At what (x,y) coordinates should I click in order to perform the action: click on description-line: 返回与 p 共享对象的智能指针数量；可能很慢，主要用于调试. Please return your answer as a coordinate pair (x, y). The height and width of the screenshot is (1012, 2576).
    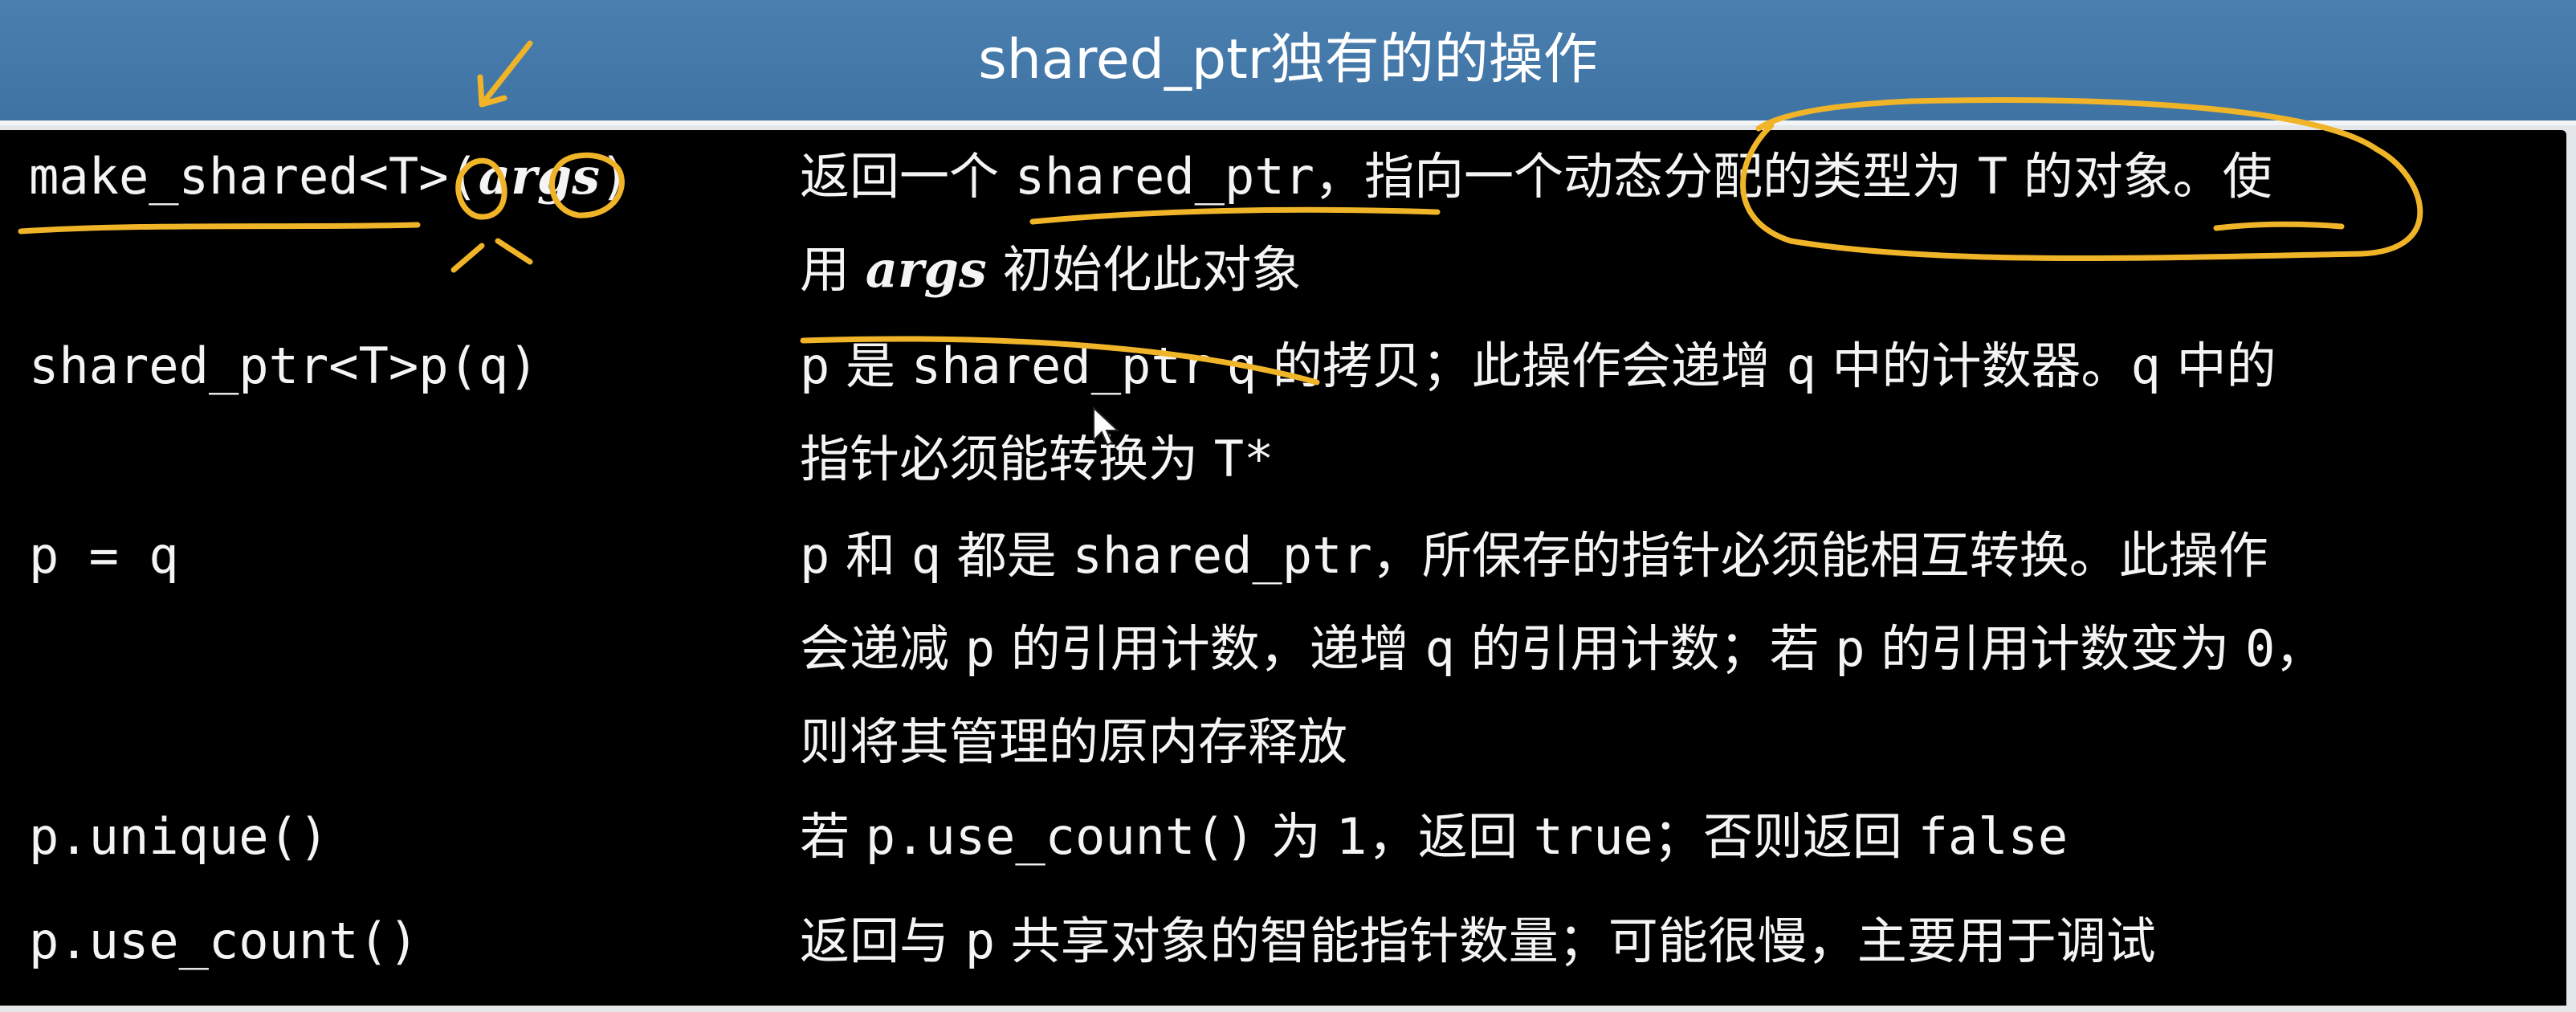
    Looking at the image, I should click on (1671, 941).